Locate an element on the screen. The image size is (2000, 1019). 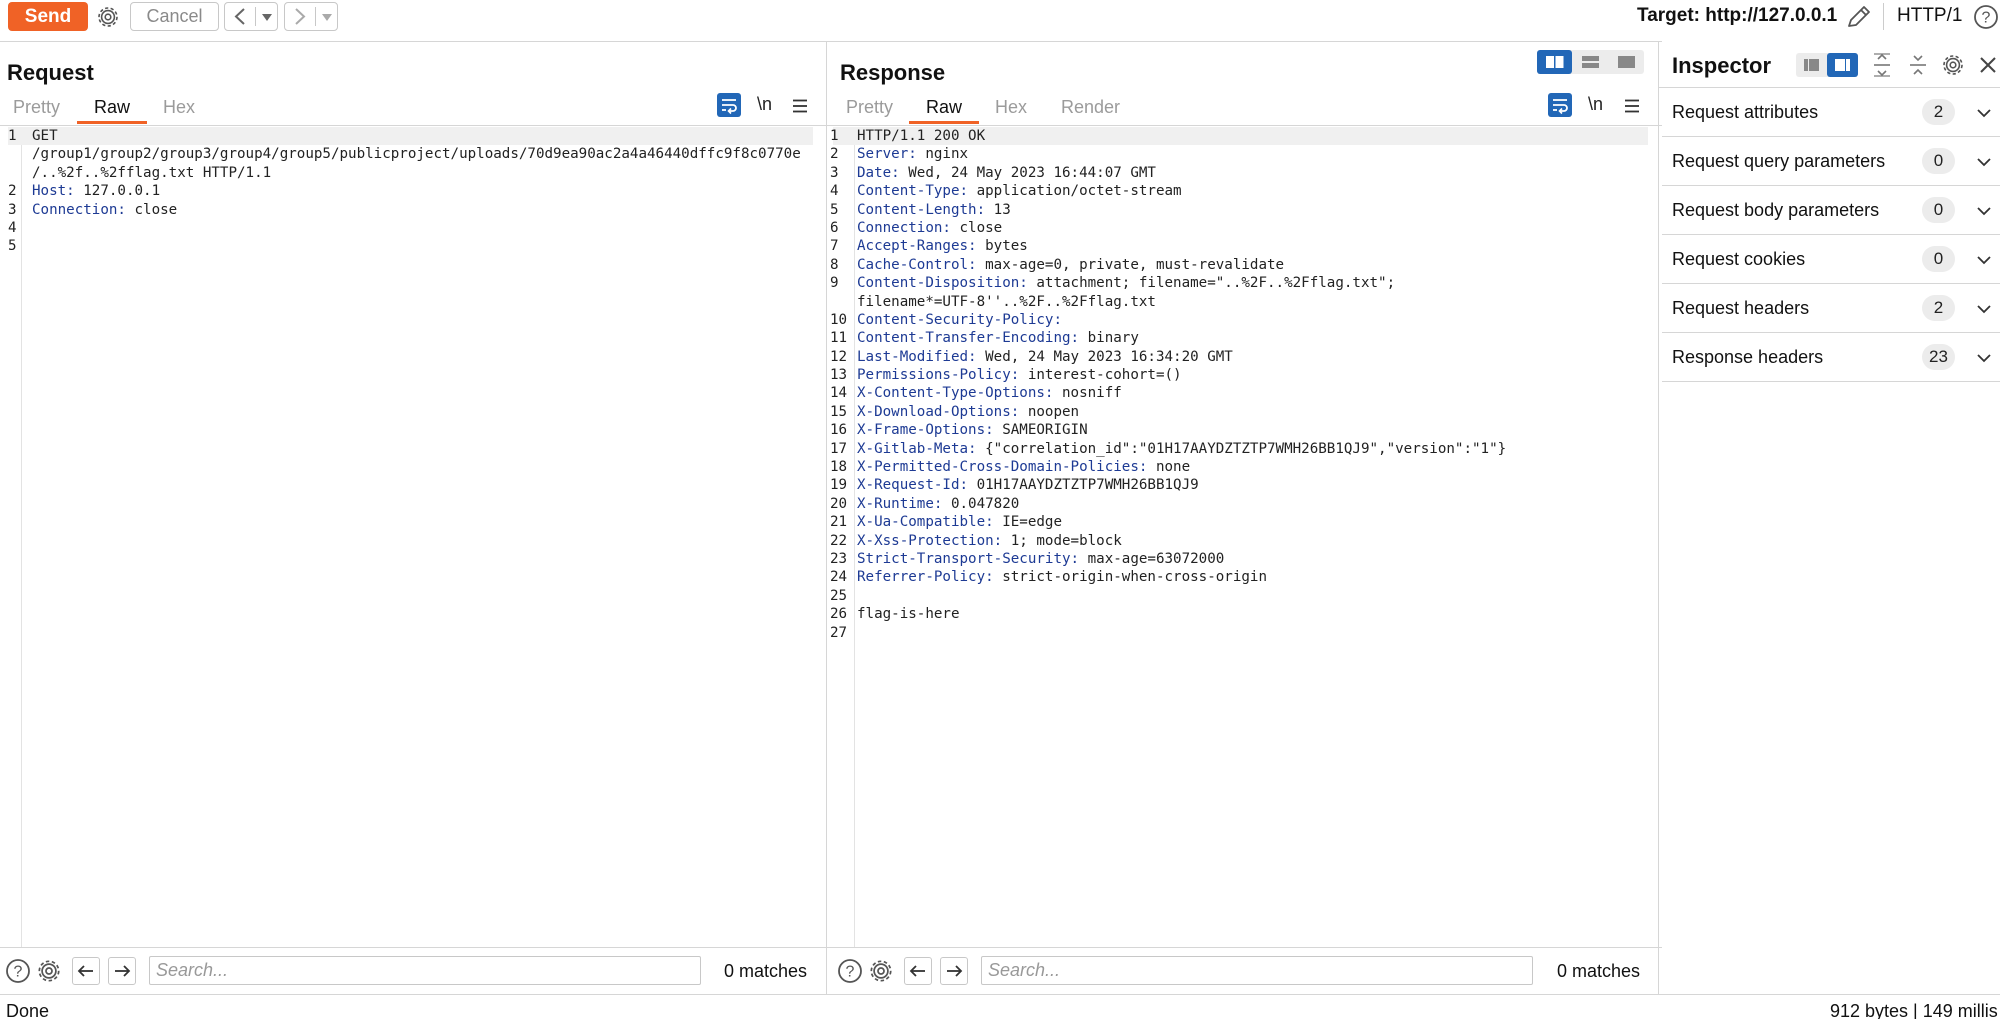
layout-stacked-button is located at coordinates (1590, 62).